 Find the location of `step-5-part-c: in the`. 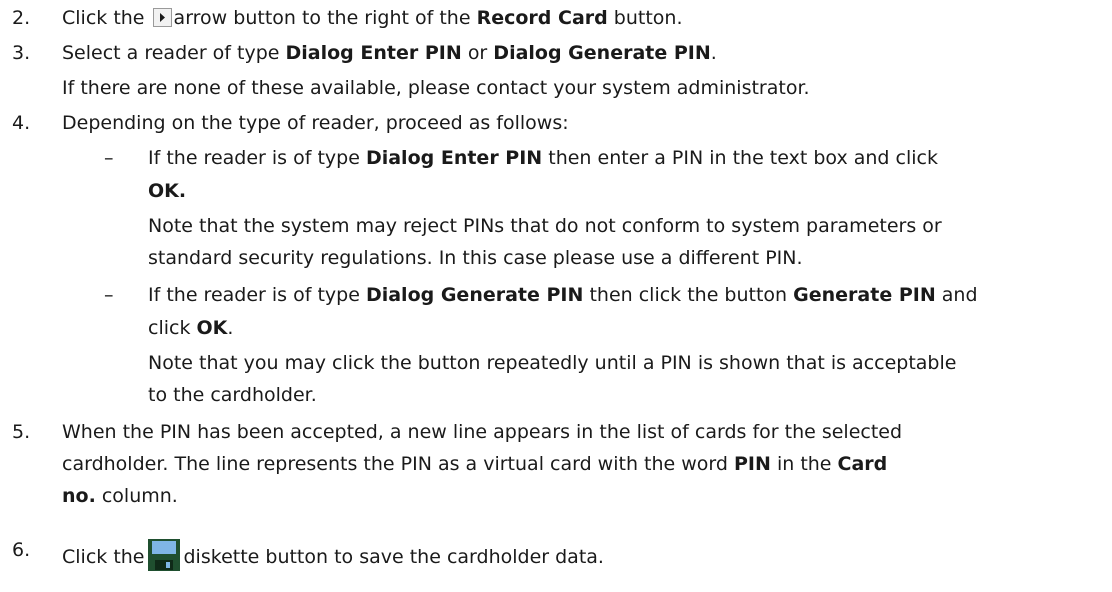

step-5-part-c: in the is located at coordinates (804, 464).